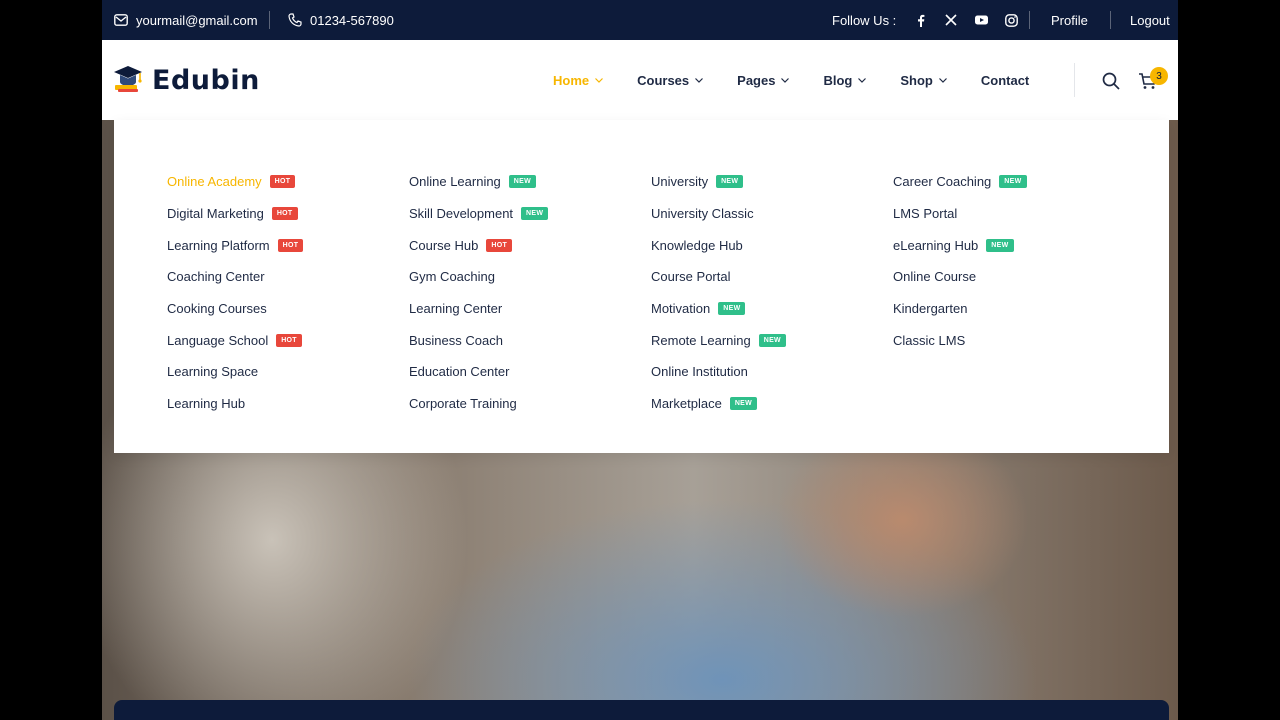 Image resolution: width=1280 pixels, height=720 pixels. What do you see at coordinates (217, 309) in the screenshot?
I see `mega-menu-item-label: Cooking Courses` at bounding box center [217, 309].